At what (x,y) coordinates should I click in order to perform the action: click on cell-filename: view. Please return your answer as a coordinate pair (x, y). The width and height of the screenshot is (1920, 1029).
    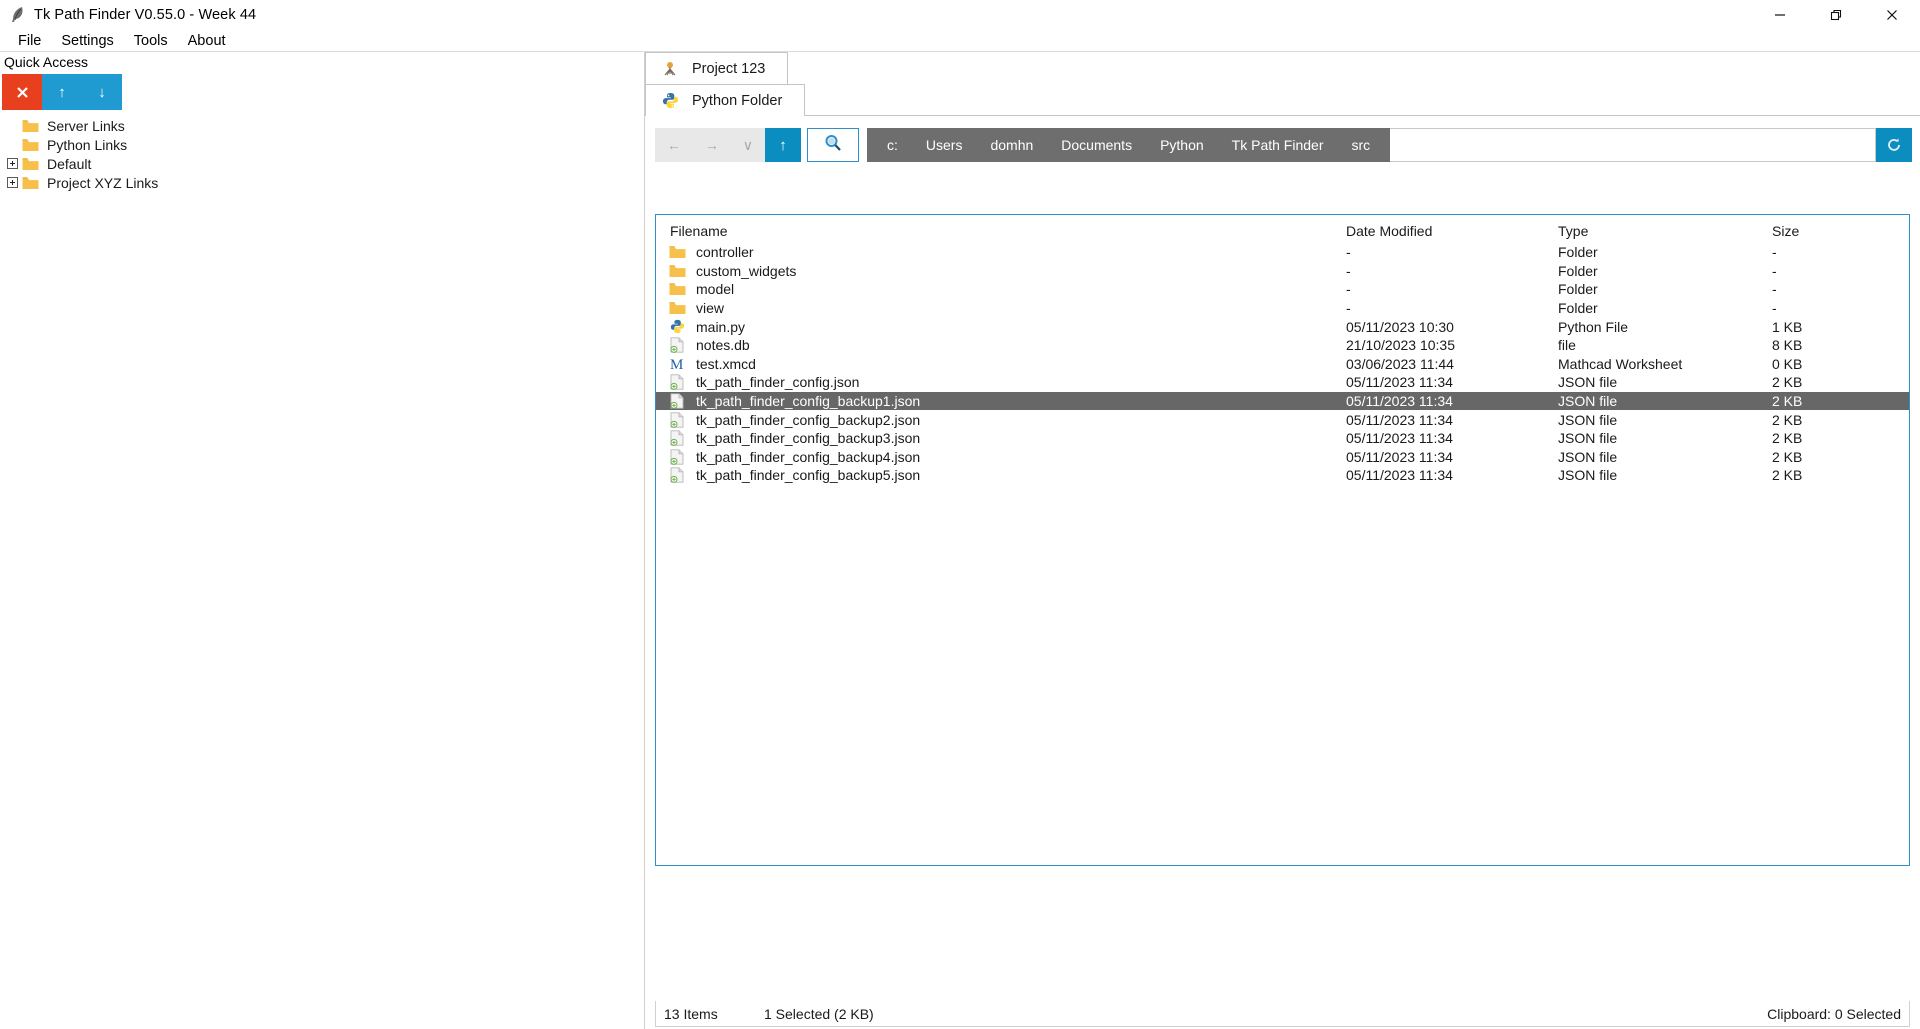
    Looking at the image, I should click on (1001, 308).